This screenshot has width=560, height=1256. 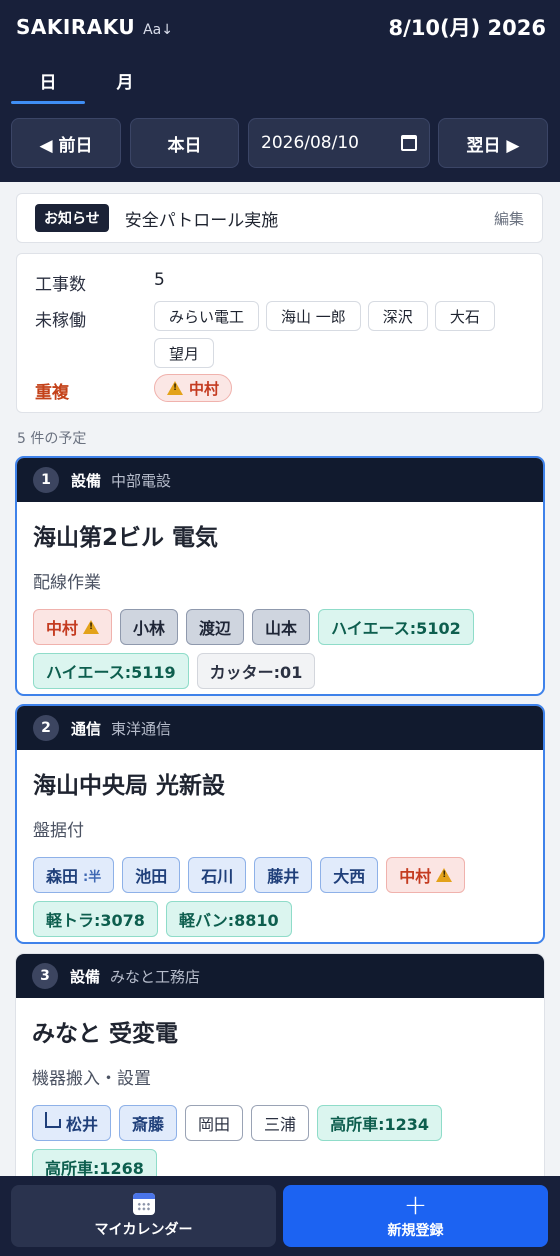 What do you see at coordinates (155, 976) in the screenshot?
I see `card-company: みなと工務店` at bounding box center [155, 976].